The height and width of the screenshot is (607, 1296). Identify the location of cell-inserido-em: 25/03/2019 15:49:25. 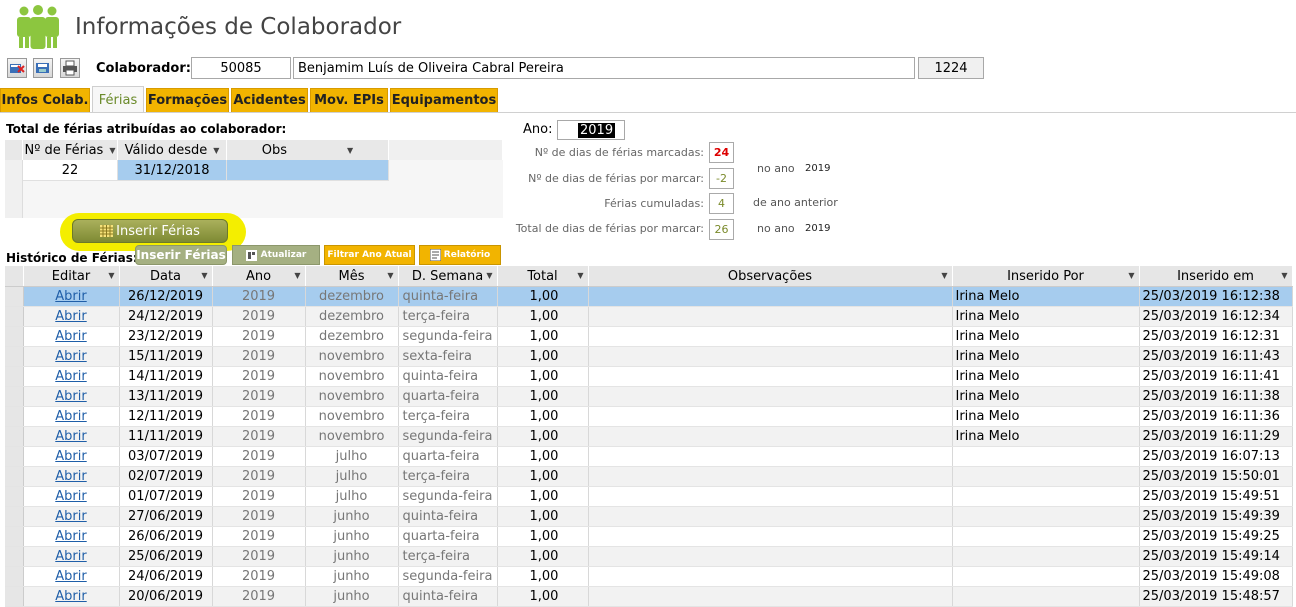
(1216, 536).